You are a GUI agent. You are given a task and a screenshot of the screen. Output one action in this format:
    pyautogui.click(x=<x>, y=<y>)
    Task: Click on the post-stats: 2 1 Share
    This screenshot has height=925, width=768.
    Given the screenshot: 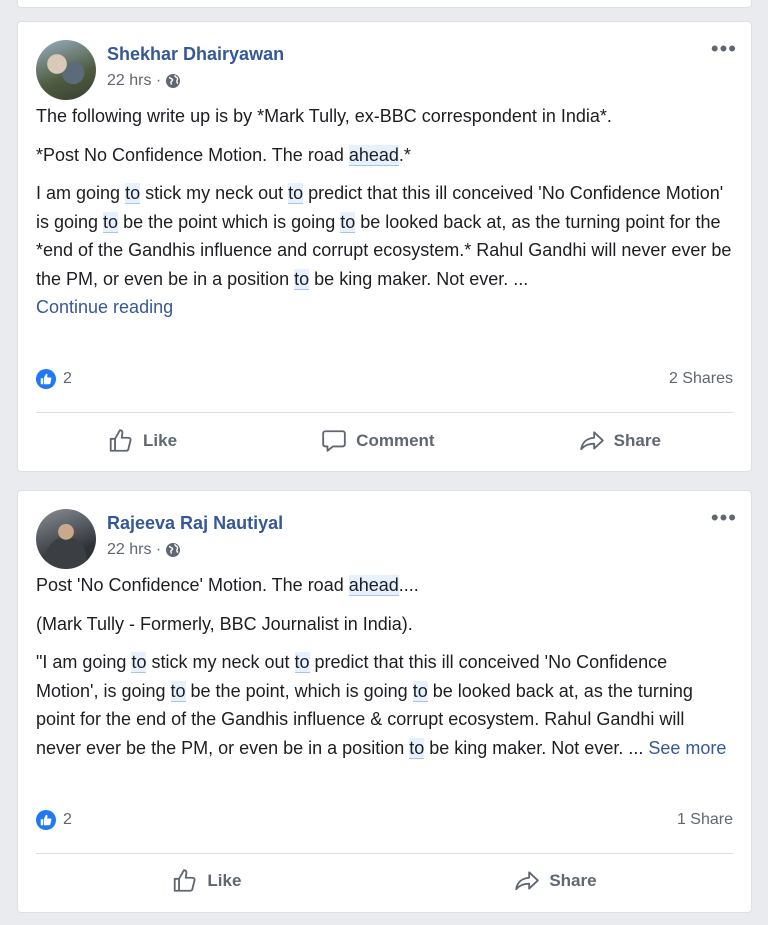 What is the action you would take?
    pyautogui.click(x=384, y=820)
    